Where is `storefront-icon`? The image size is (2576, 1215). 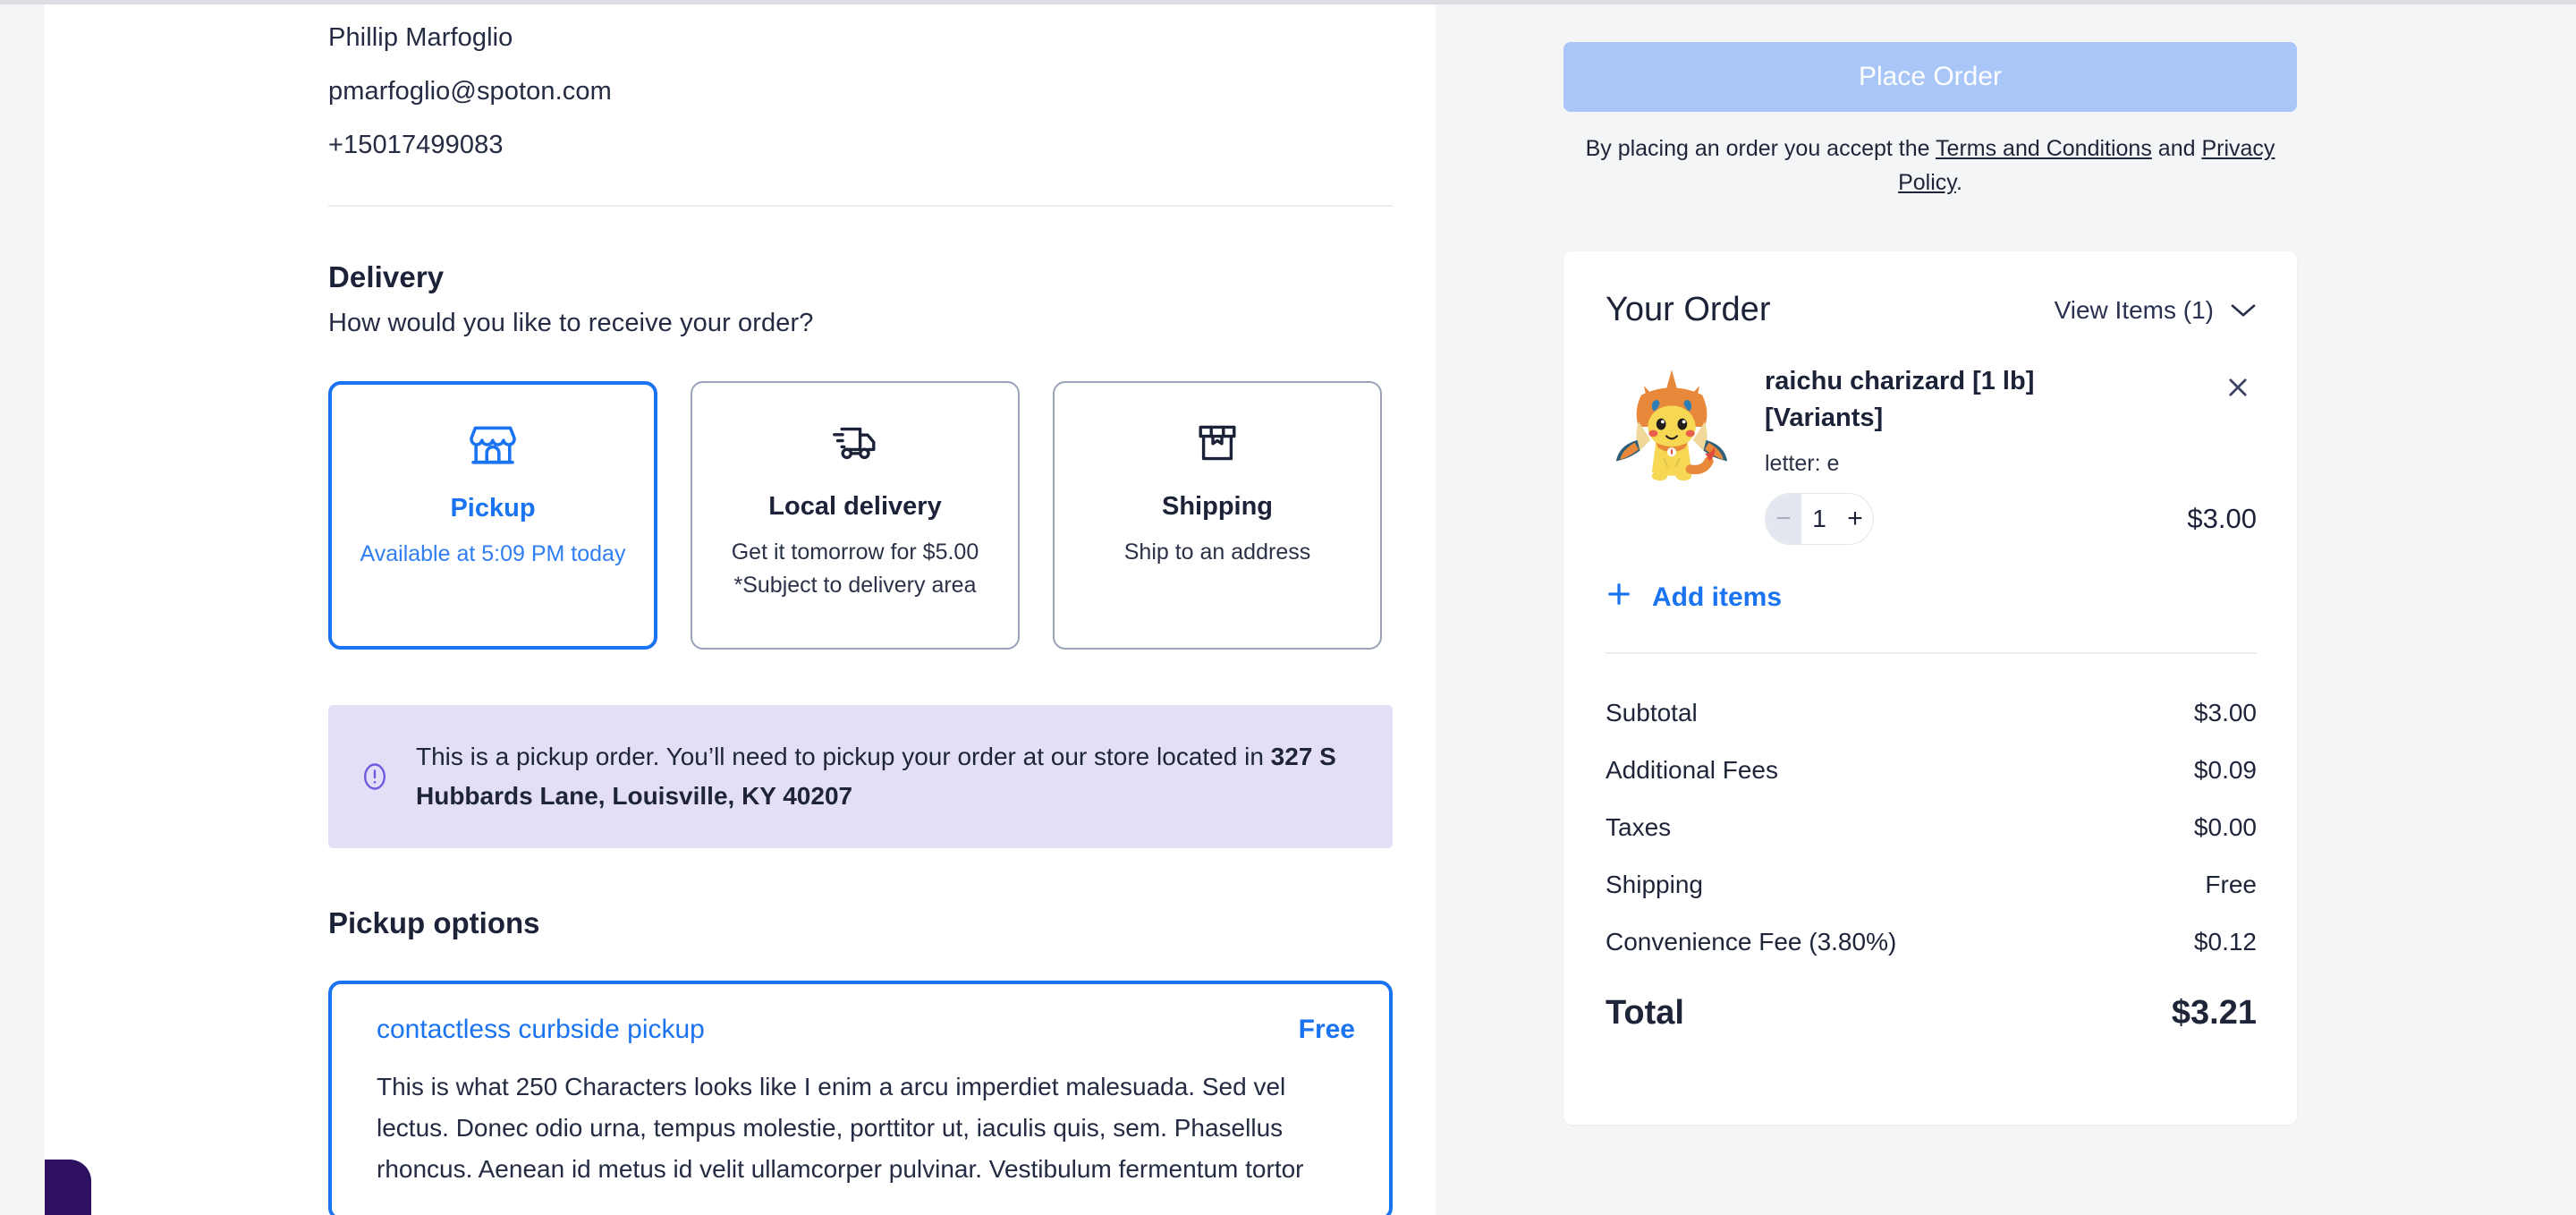
storefront-icon is located at coordinates (493, 445).